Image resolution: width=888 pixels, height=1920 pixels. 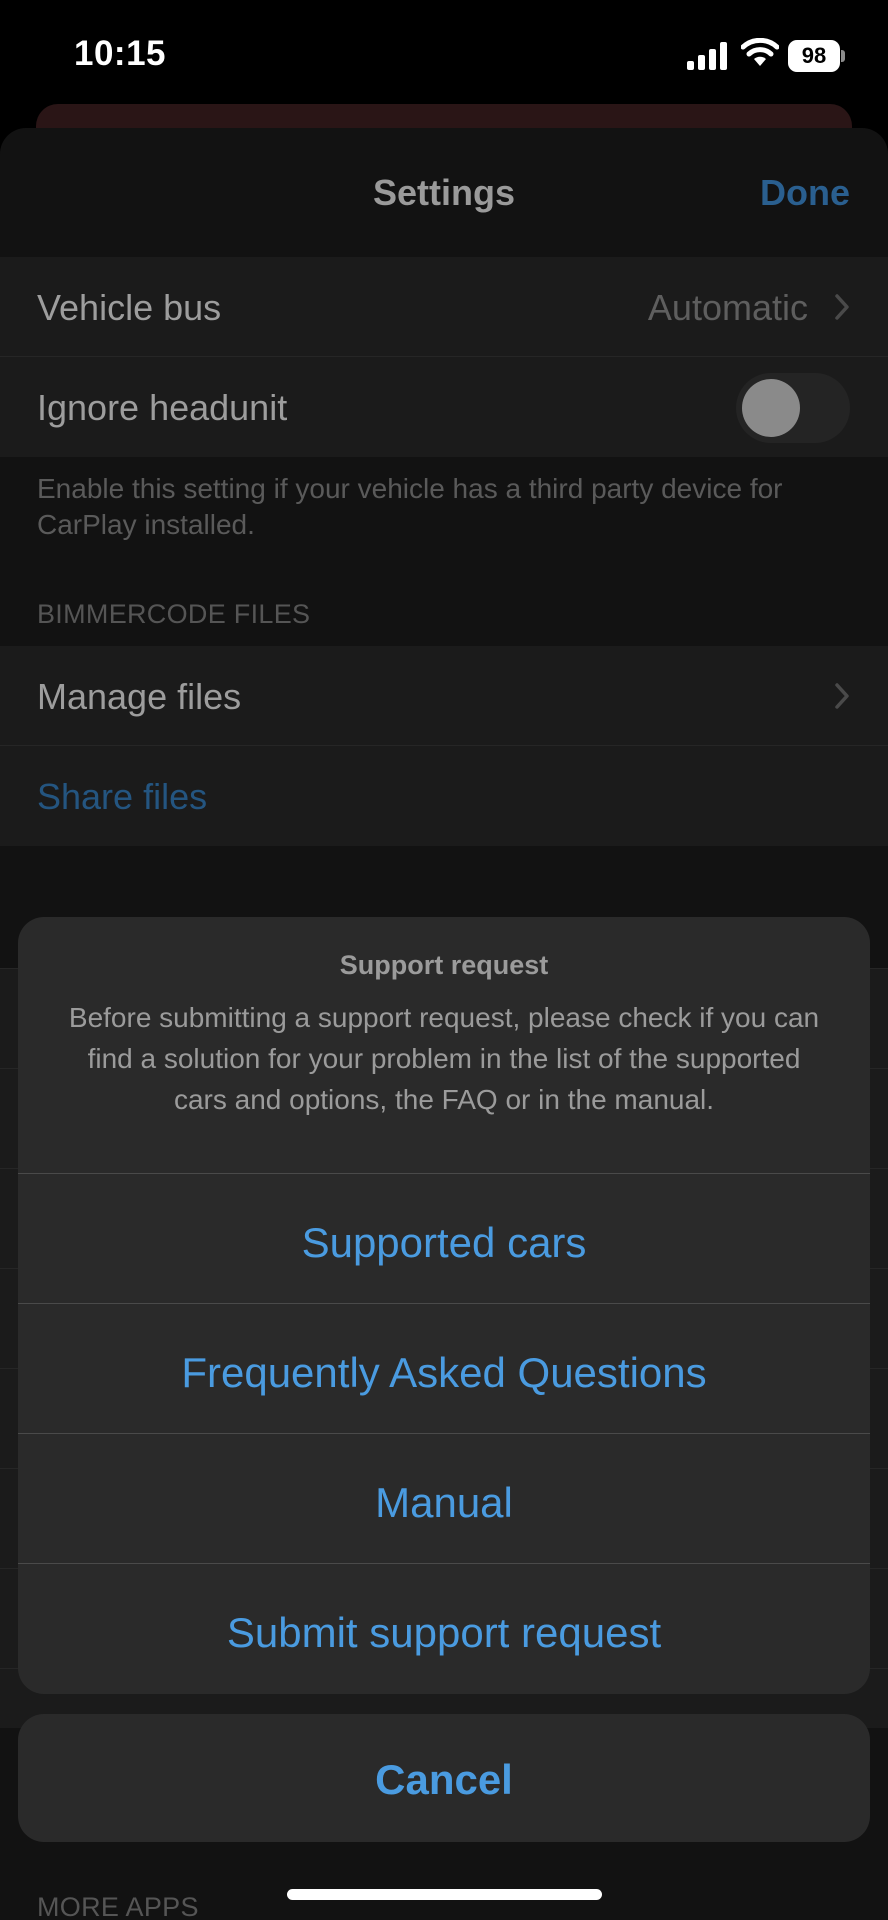 I want to click on battery-icon: 98, so click(x=816, y=56).